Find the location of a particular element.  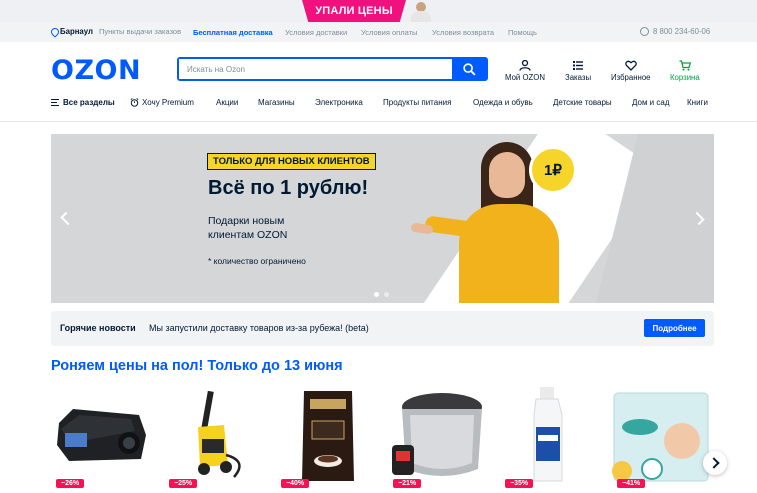

search-button is located at coordinates (469, 69).